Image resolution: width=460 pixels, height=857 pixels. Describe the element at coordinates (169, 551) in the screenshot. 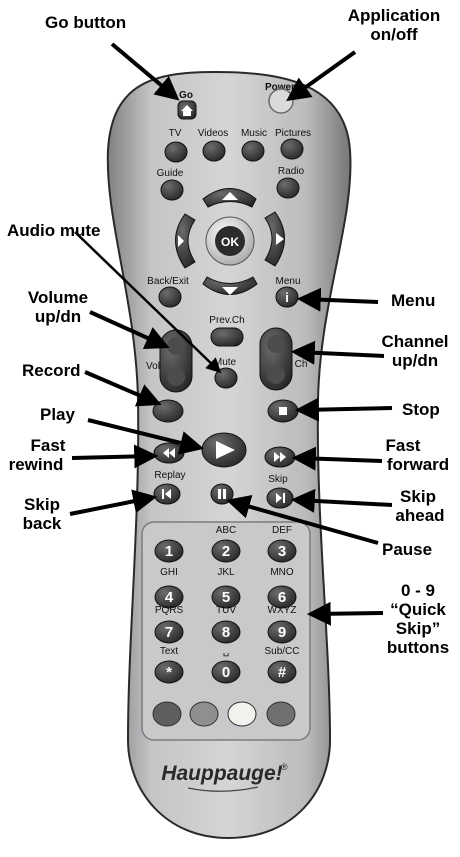

I see `keypad-button: 1` at that location.